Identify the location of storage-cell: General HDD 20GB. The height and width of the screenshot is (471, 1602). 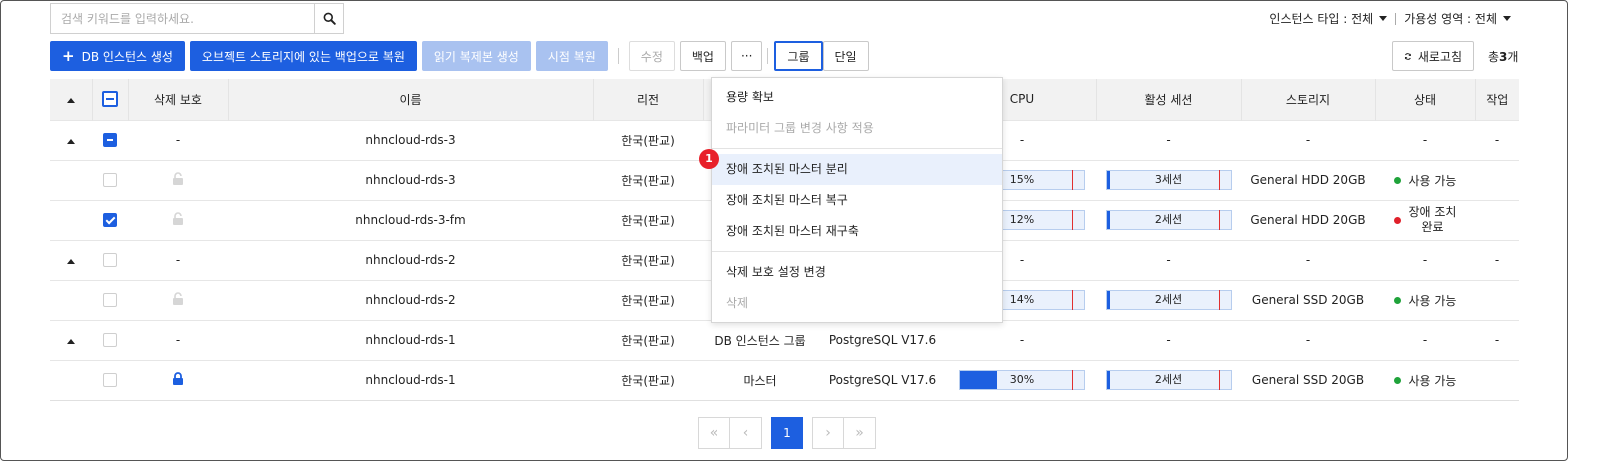
(1308, 219).